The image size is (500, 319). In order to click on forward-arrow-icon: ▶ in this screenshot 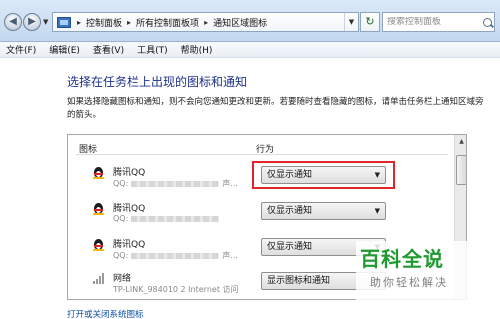, I will do `click(32, 21)`.